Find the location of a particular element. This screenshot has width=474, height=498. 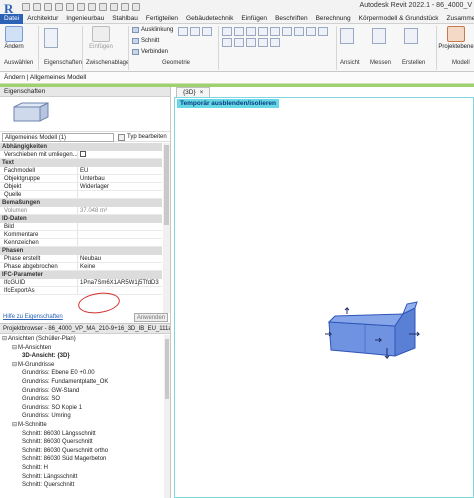

browser-item: Schnitt: 86030 Querschnitt is located at coordinates (82, 442).